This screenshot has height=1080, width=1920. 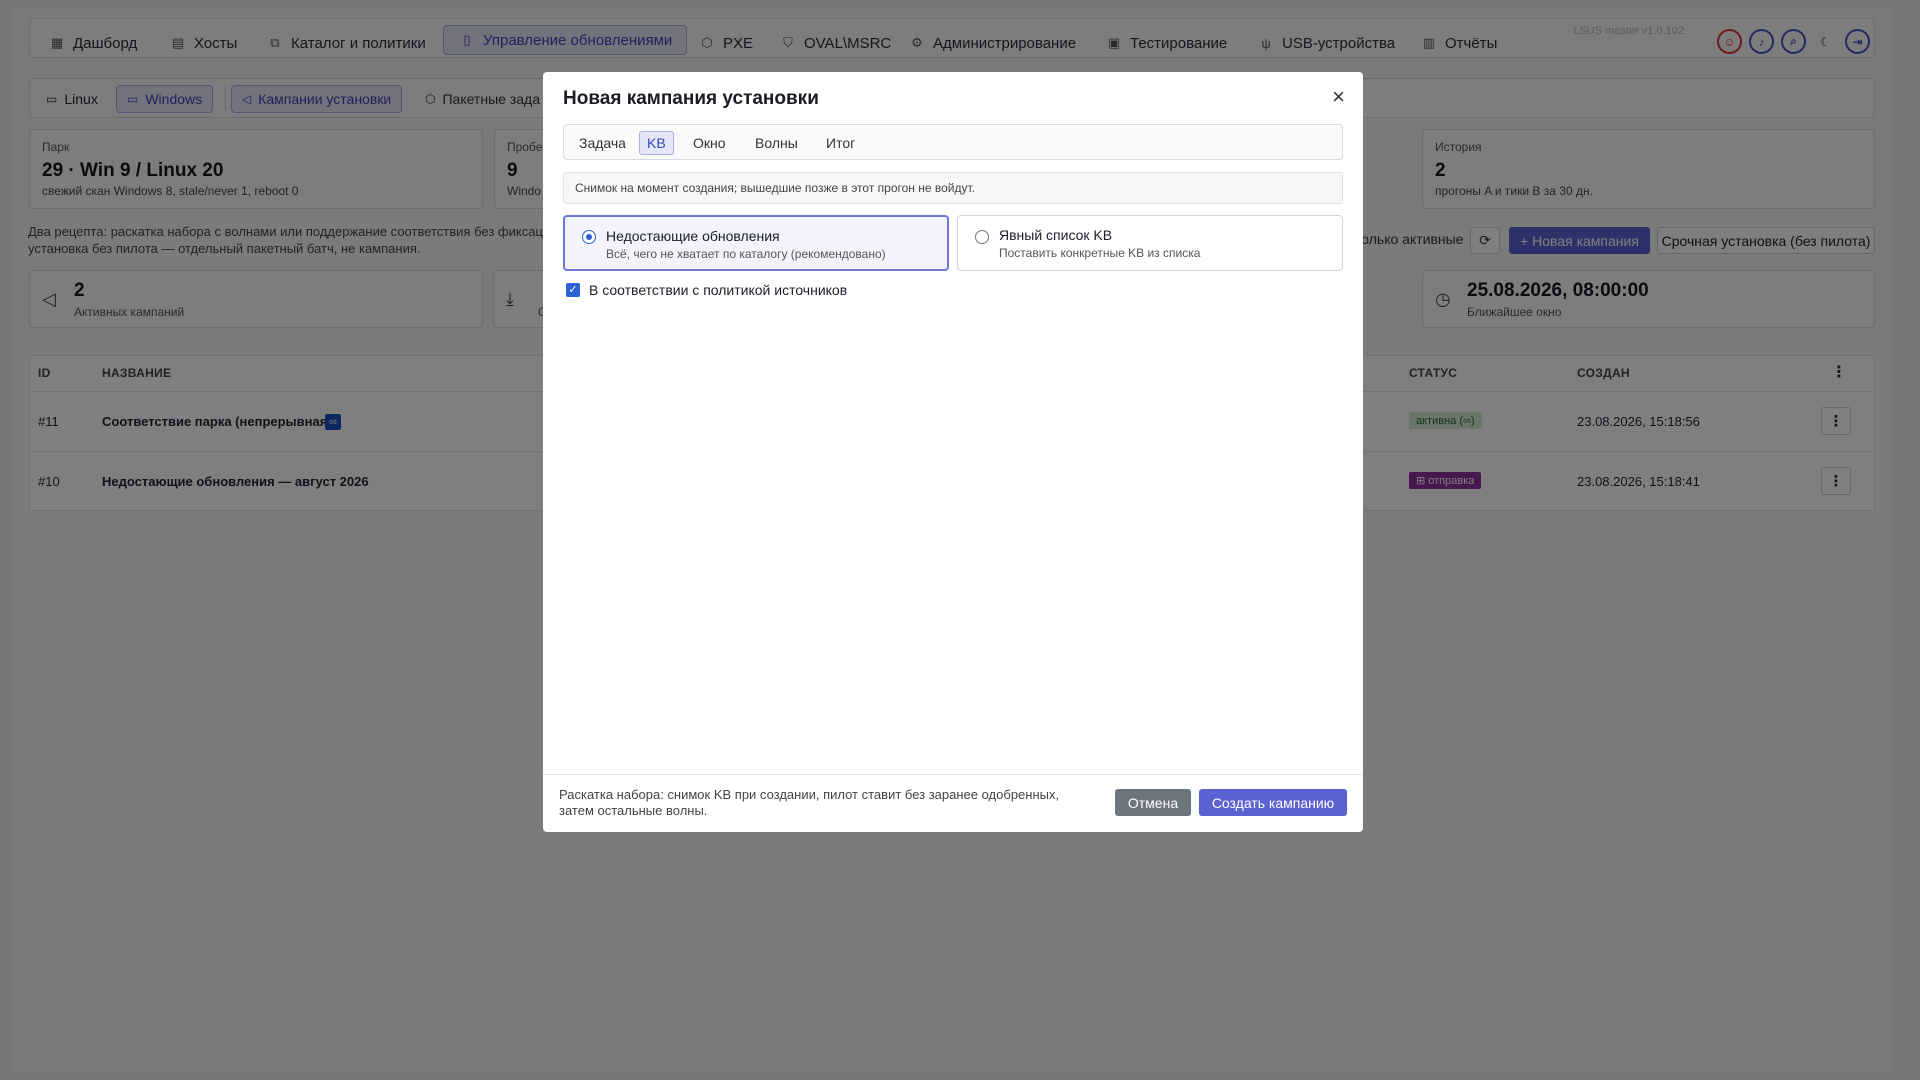 I want to click on tab-kb: KB, so click(x=656, y=143).